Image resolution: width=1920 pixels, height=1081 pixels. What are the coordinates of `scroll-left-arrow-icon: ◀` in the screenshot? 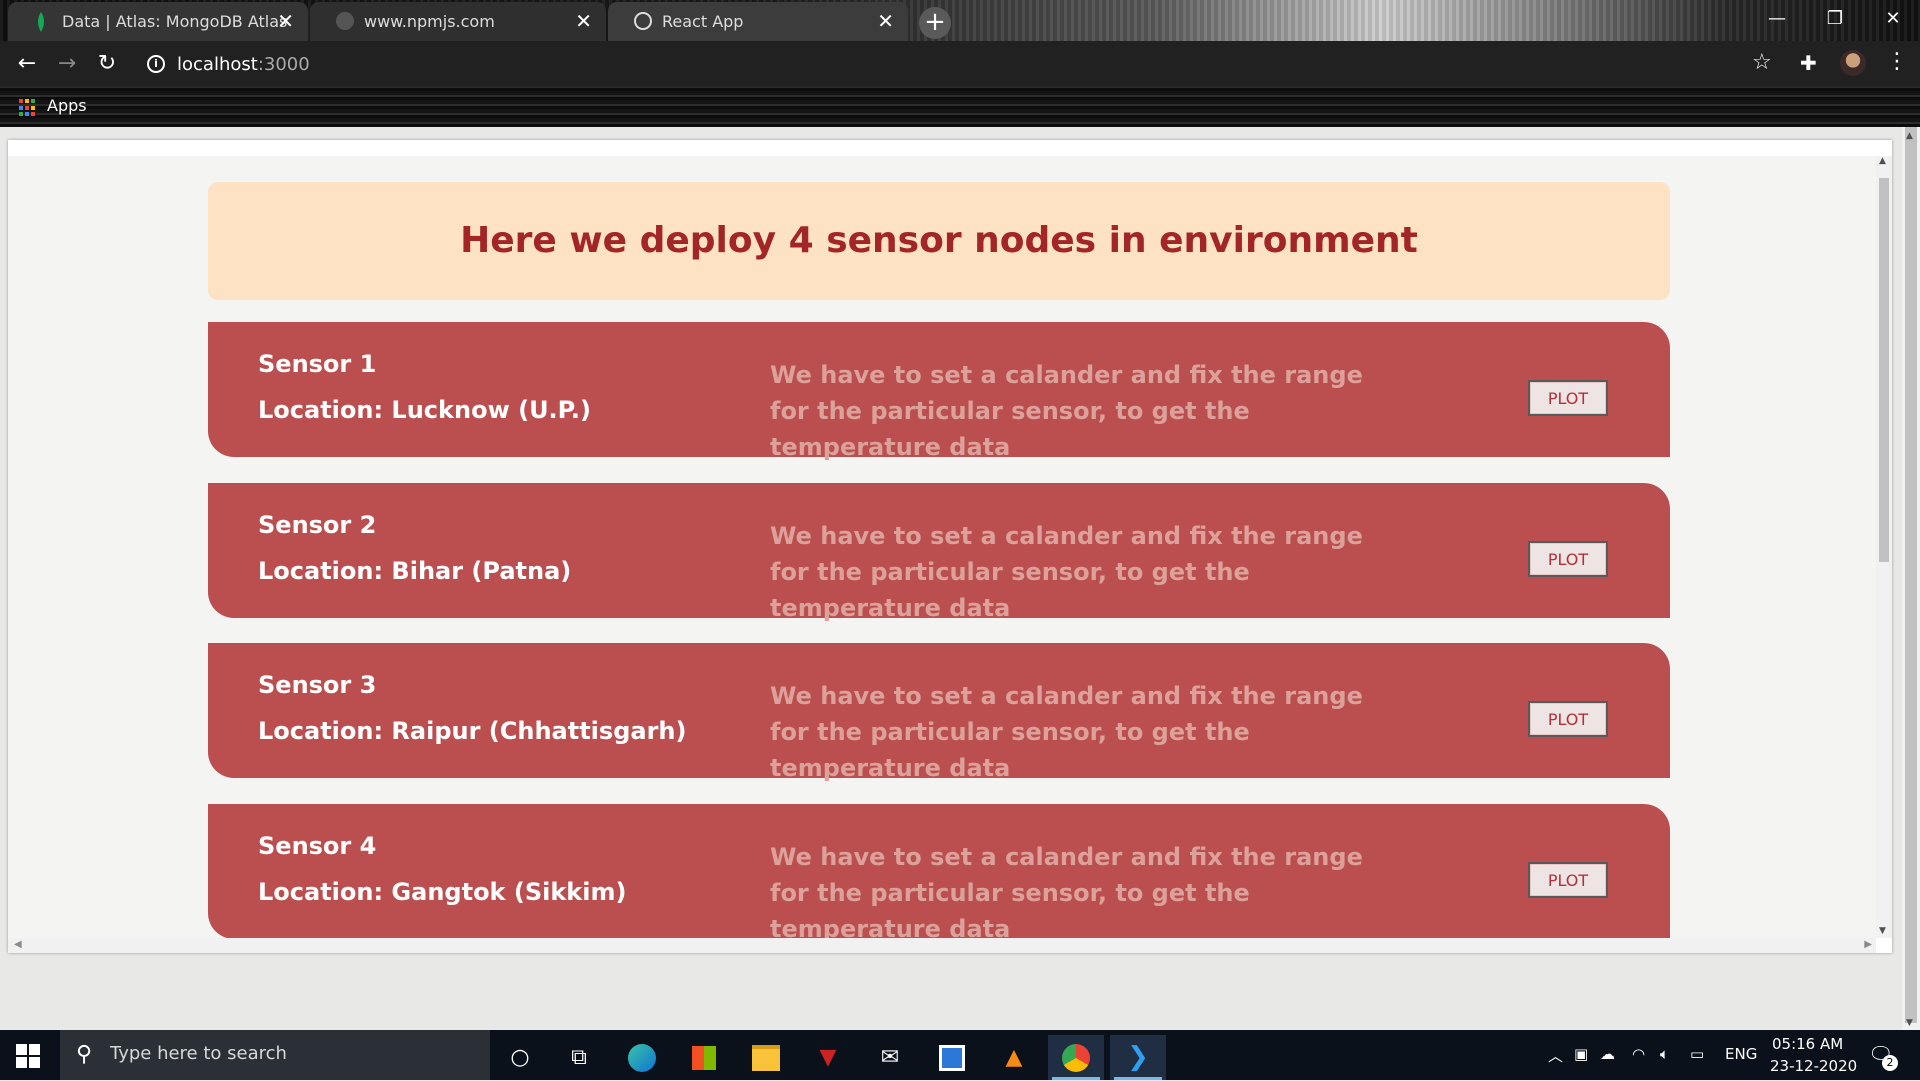 It's located at (18, 944).